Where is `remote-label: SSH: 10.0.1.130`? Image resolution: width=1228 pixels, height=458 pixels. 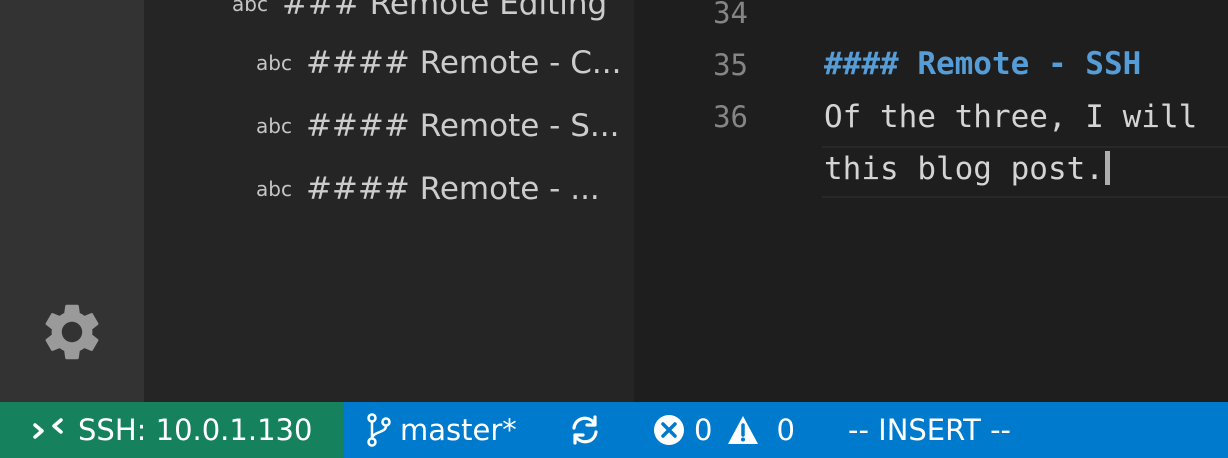
remote-label: SSH: 10.0.1.130 is located at coordinates (195, 430).